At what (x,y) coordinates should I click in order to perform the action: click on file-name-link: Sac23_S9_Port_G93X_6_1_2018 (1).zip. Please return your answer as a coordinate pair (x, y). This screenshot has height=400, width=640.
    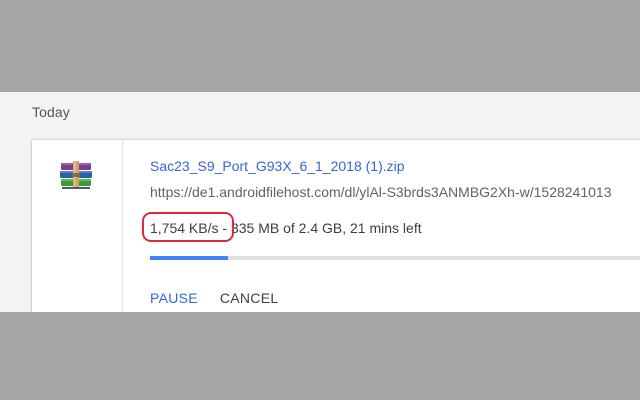
    Looking at the image, I should click on (277, 166).